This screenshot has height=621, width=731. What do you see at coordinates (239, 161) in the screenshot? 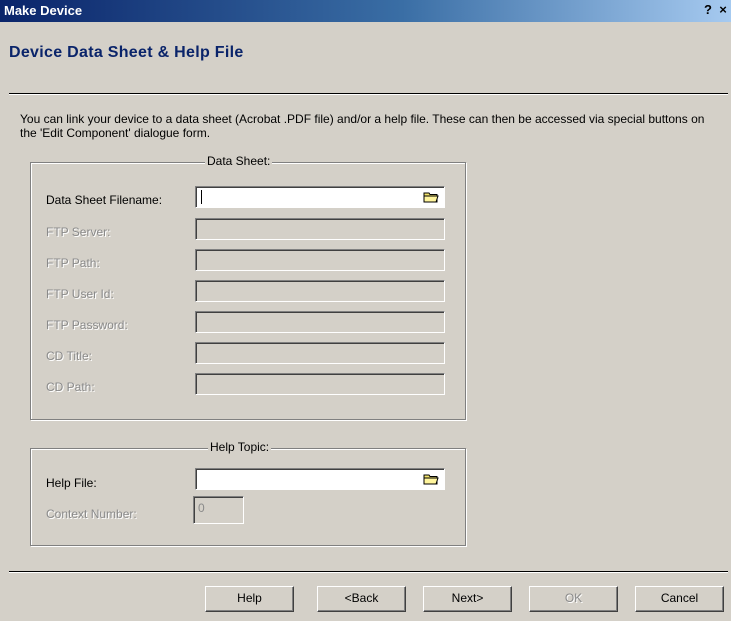
I see `data-sheet-group-title: Data Sheet:` at bounding box center [239, 161].